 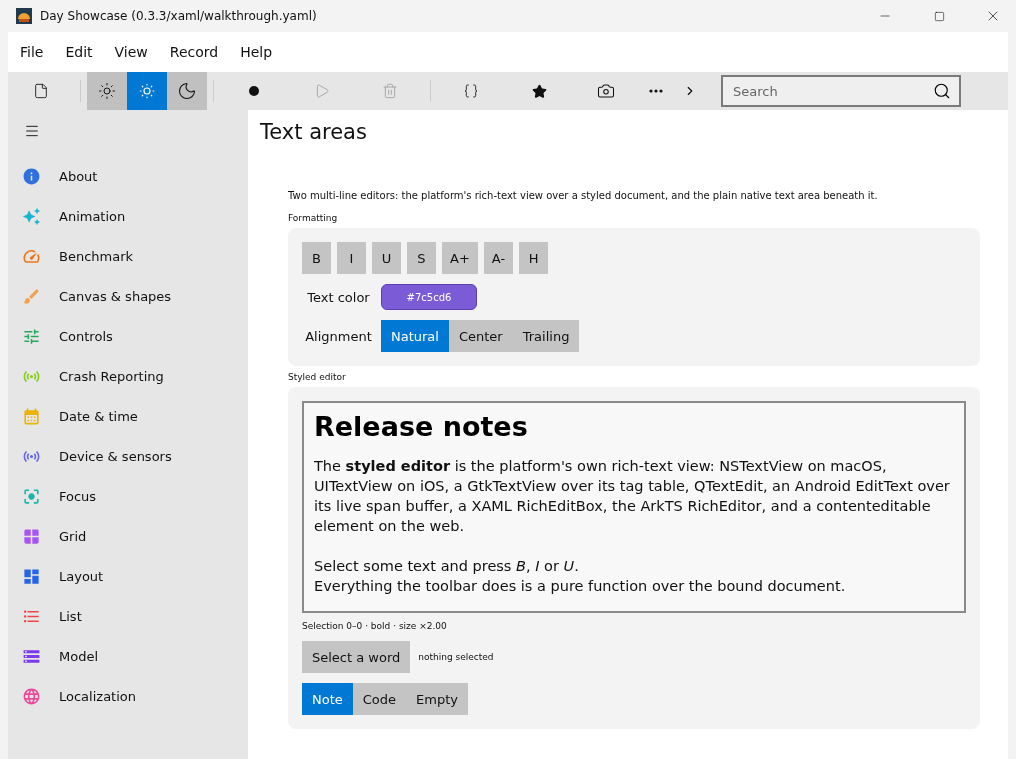 What do you see at coordinates (498, 258) in the screenshot?
I see `format-button: A-` at bounding box center [498, 258].